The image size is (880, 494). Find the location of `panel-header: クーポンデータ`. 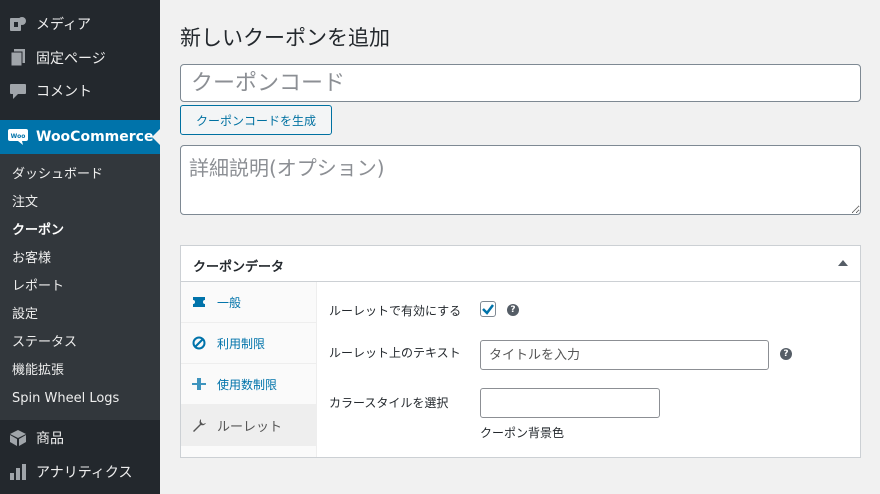

panel-header: クーポンデータ is located at coordinates (520, 264).